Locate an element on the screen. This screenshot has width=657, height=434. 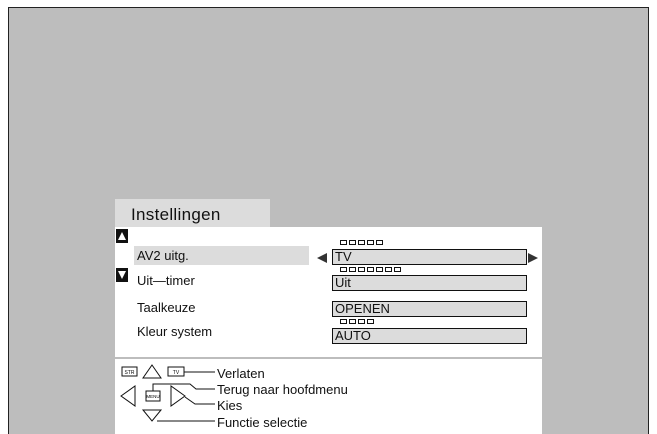
help-function-text: Functie selectie is located at coordinates (262, 422).